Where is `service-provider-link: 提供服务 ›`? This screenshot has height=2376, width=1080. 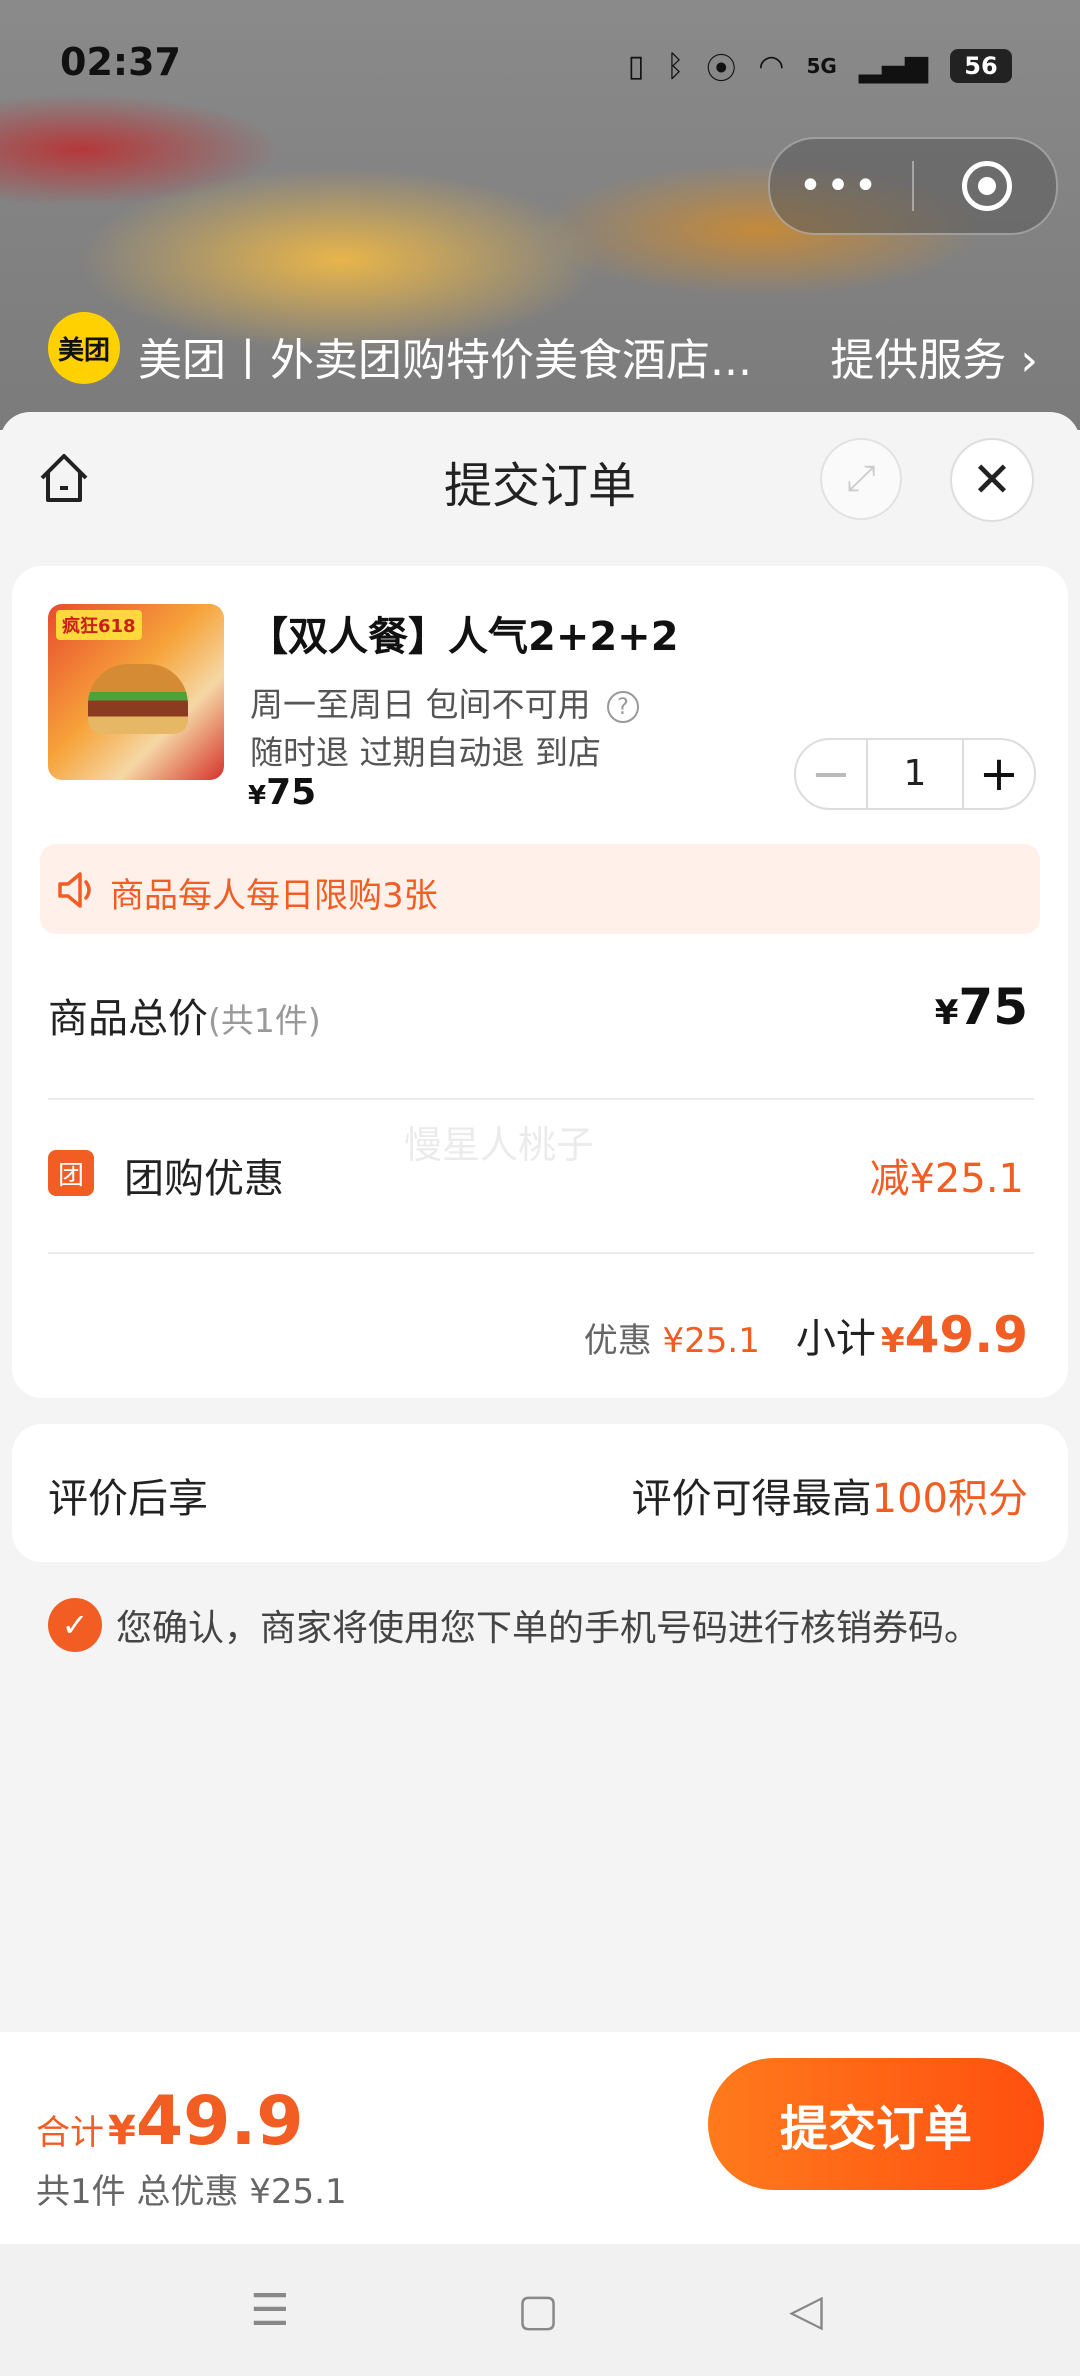 service-provider-link: 提供服务 › is located at coordinates (934, 356).